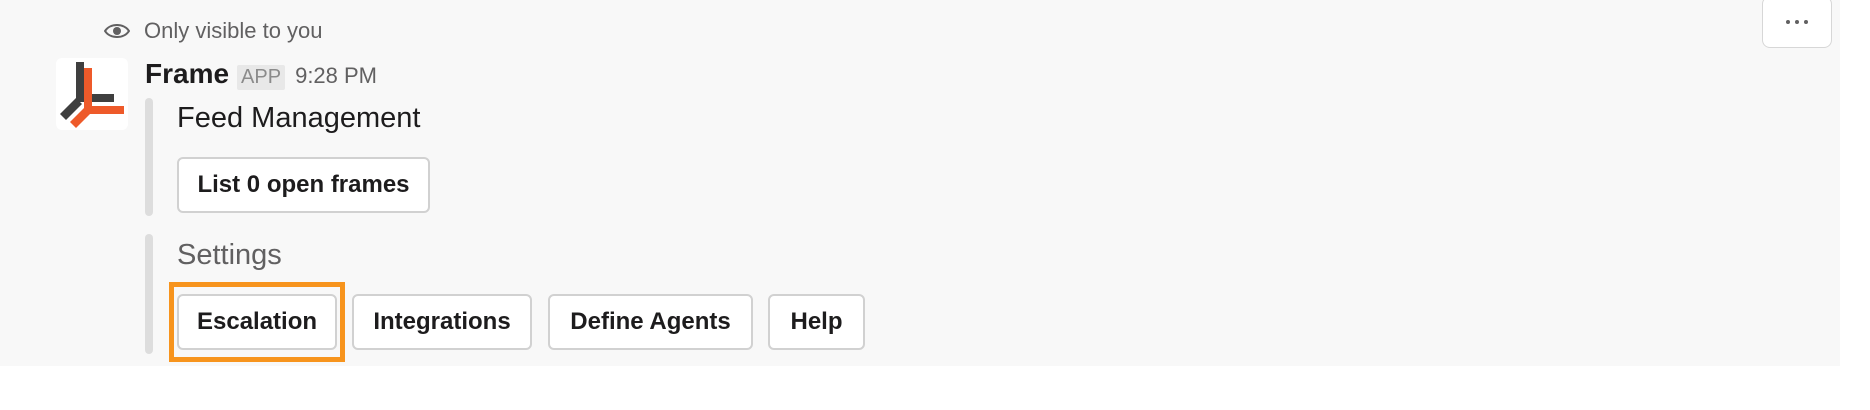 The image size is (1870, 410). I want to click on attachment-bar-feed, so click(149, 157).